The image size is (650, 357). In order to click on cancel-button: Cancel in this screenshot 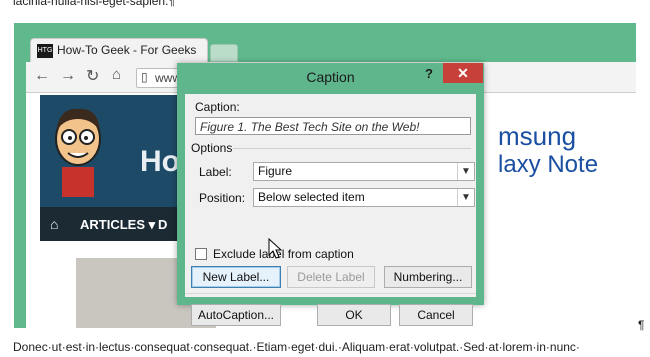, I will do `click(436, 315)`.